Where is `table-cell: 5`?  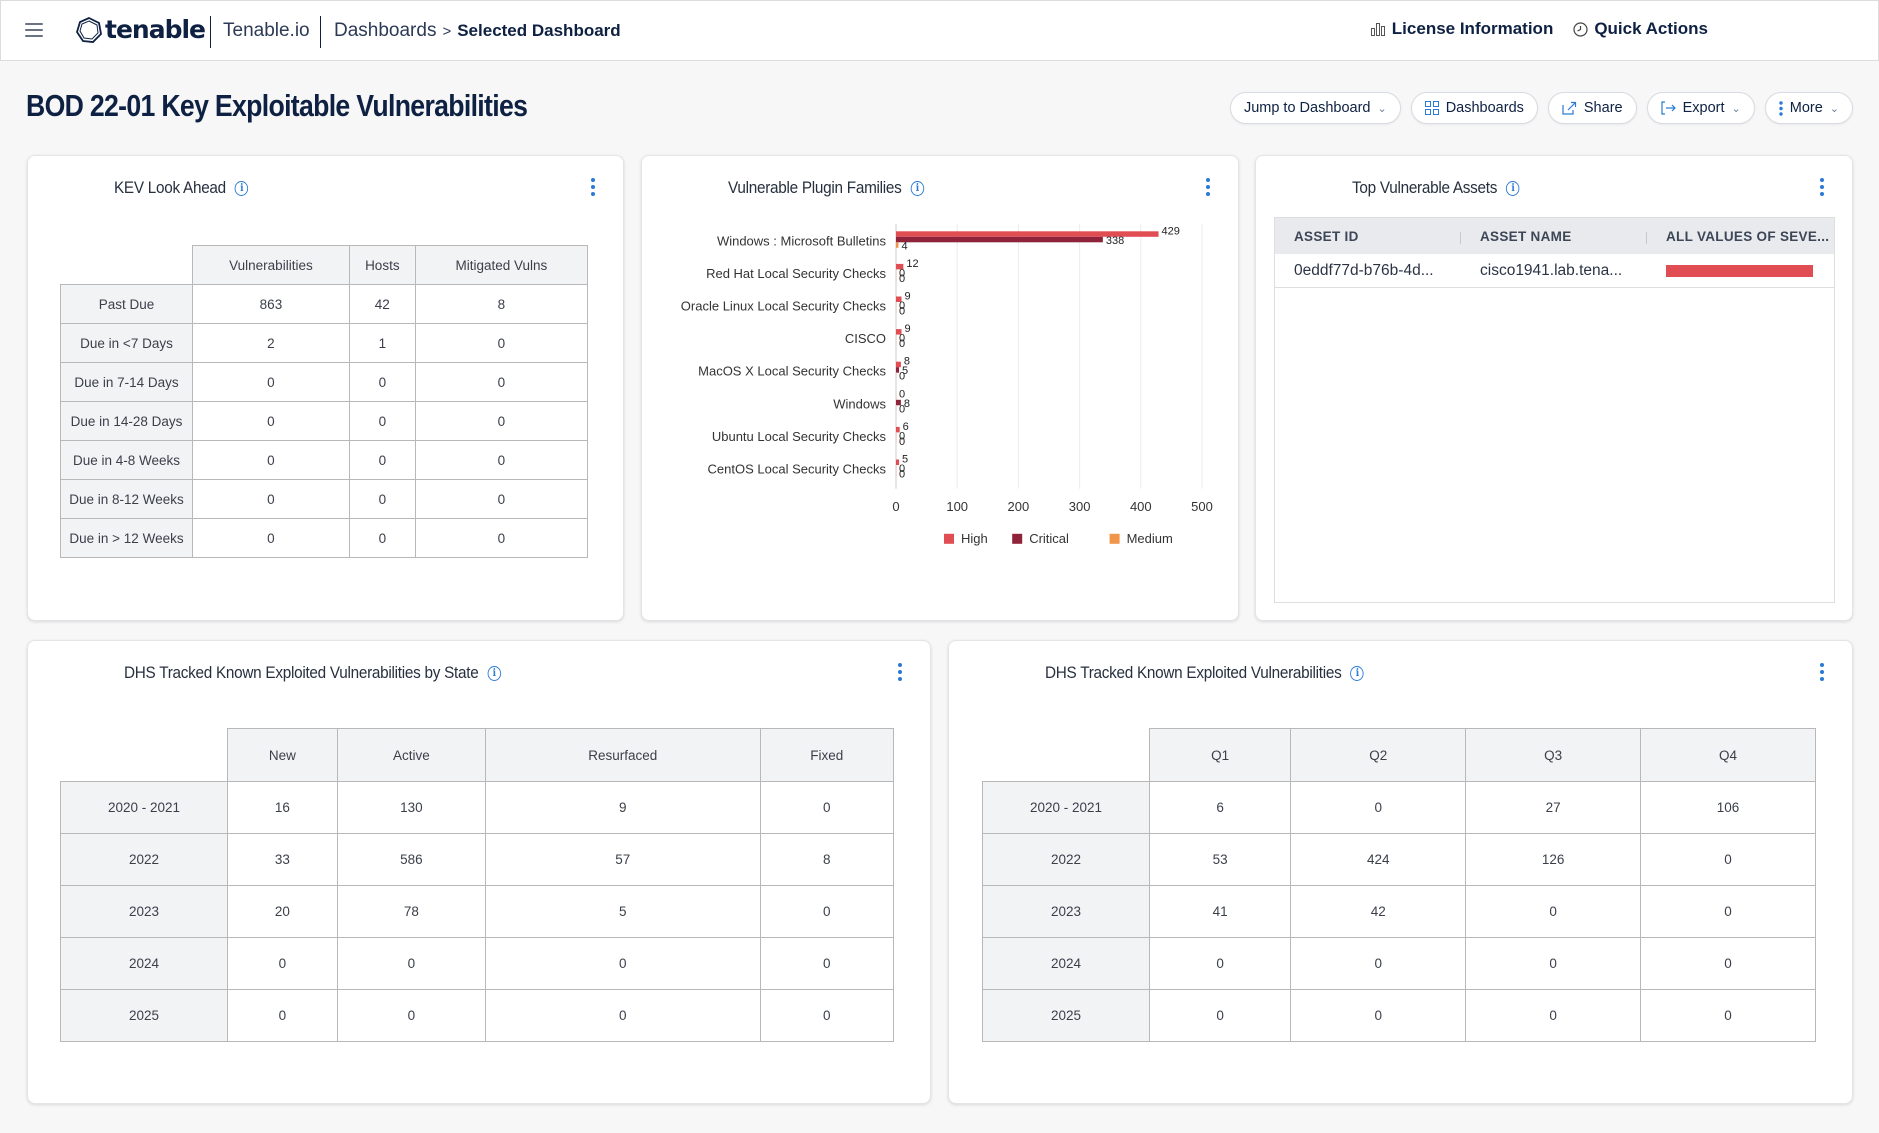
table-cell: 5 is located at coordinates (622, 911).